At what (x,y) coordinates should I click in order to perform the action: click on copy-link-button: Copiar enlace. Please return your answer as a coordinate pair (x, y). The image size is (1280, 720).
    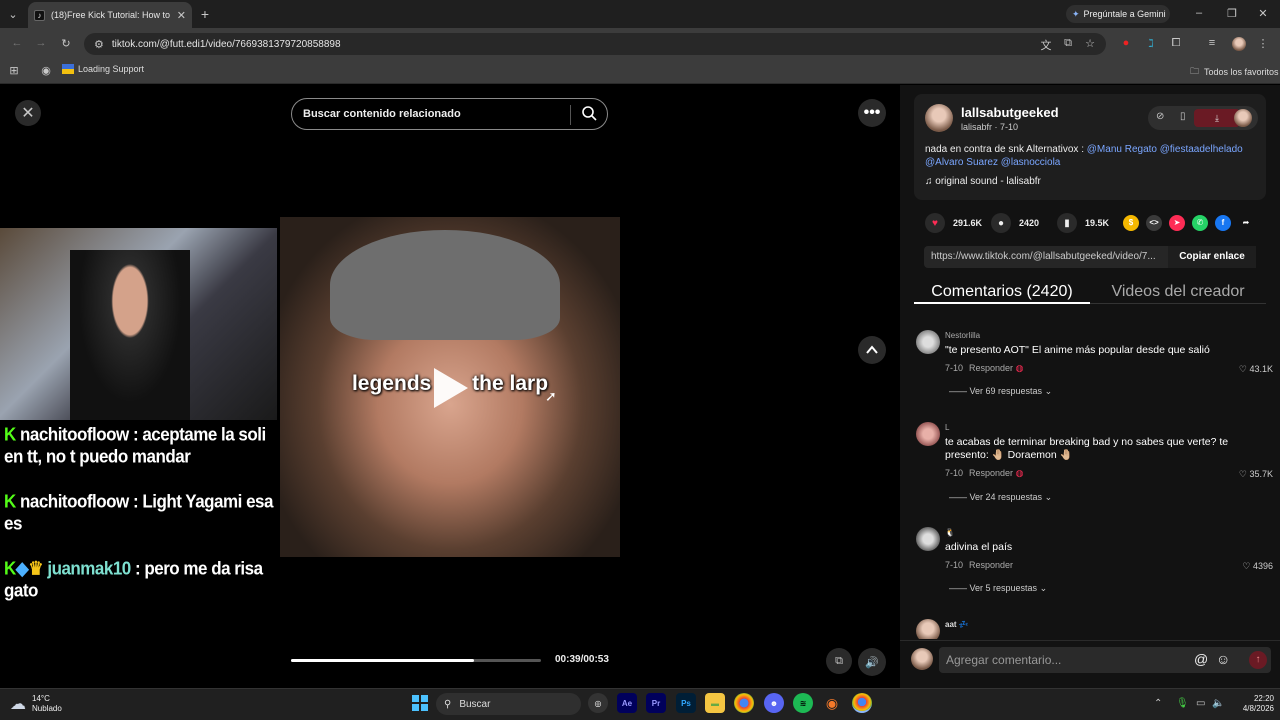
    Looking at the image, I should click on (1212, 257).